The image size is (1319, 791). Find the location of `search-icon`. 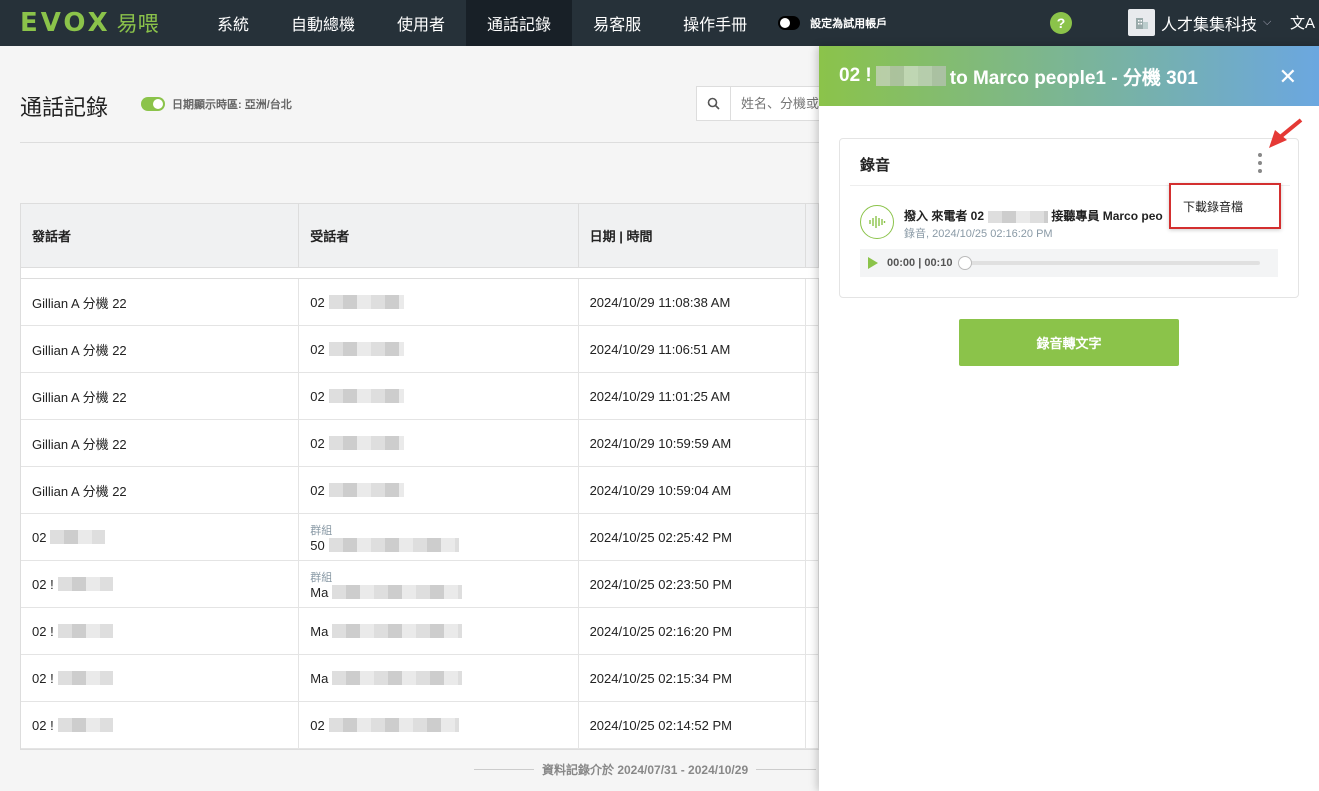

search-icon is located at coordinates (714, 103).